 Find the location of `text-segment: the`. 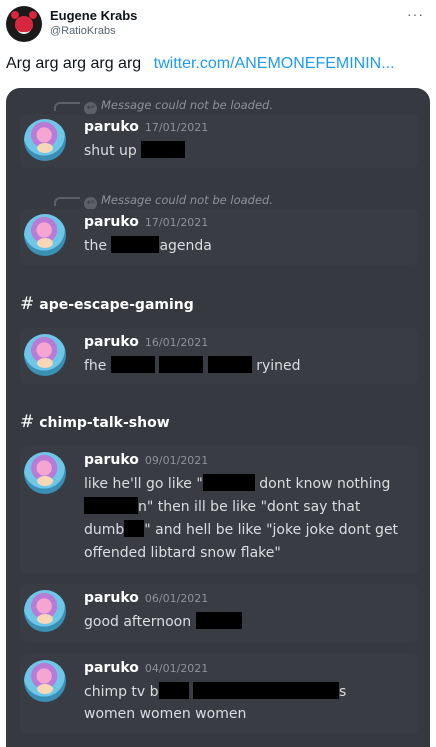

text-segment: the is located at coordinates (98, 246).